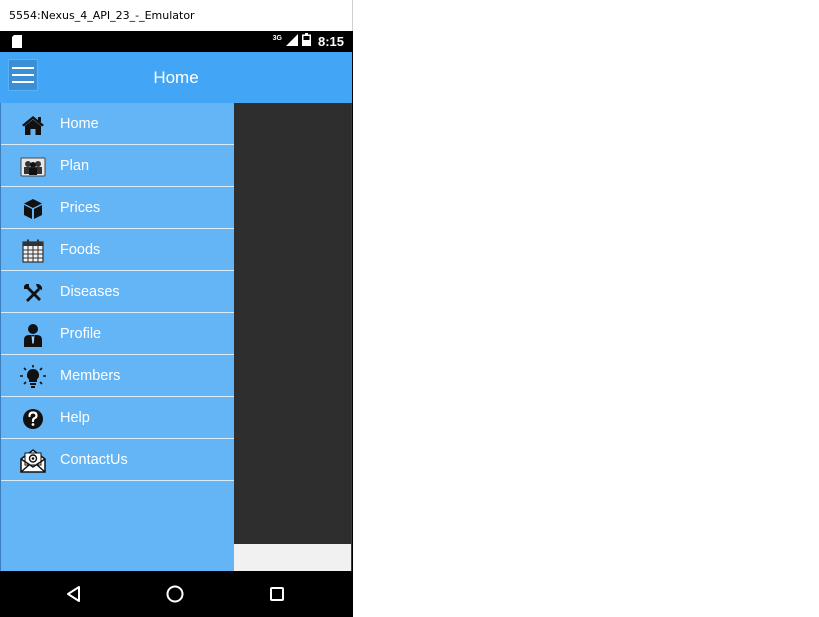  What do you see at coordinates (33, 209) in the screenshot?
I see `box-icon` at bounding box center [33, 209].